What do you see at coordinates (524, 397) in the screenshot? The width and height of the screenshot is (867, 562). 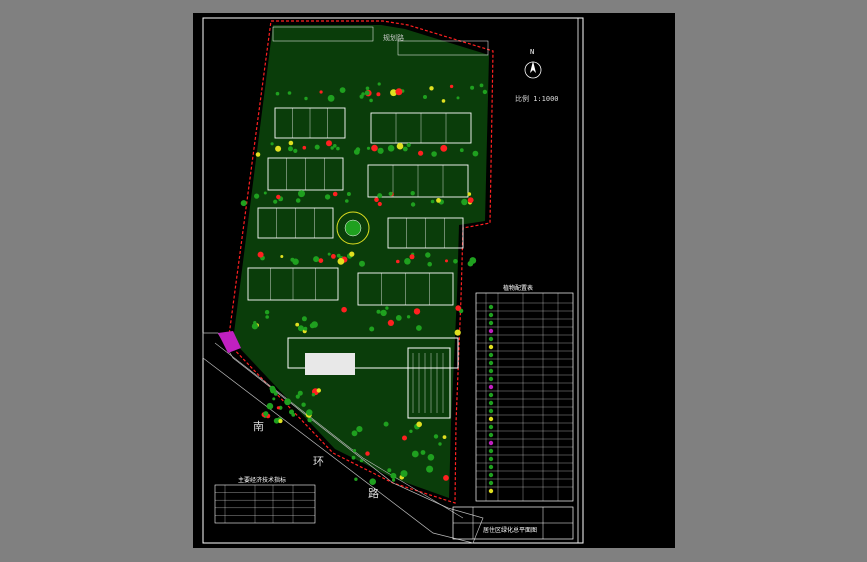 I see `plant-table-rows` at bounding box center [524, 397].